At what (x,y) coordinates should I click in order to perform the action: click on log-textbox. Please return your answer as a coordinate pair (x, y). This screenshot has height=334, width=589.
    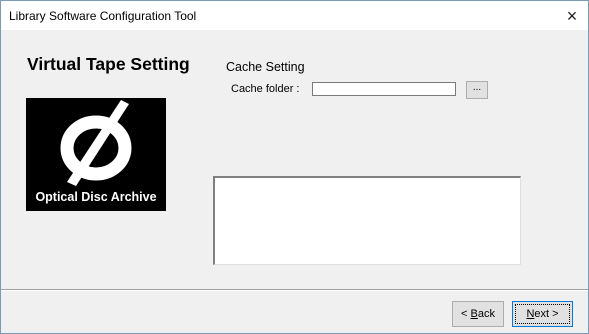
    Looking at the image, I should click on (367, 220).